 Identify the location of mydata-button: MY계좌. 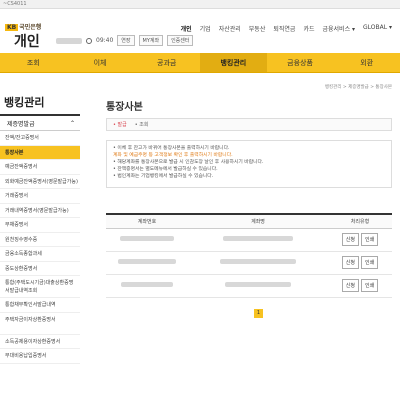
(151, 40).